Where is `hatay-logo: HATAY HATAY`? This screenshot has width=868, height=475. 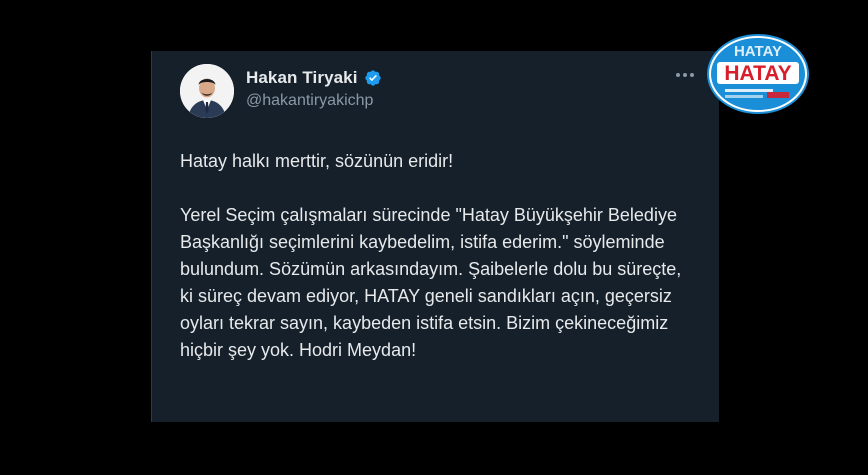
hatay-logo: HATAY HATAY is located at coordinates (758, 74).